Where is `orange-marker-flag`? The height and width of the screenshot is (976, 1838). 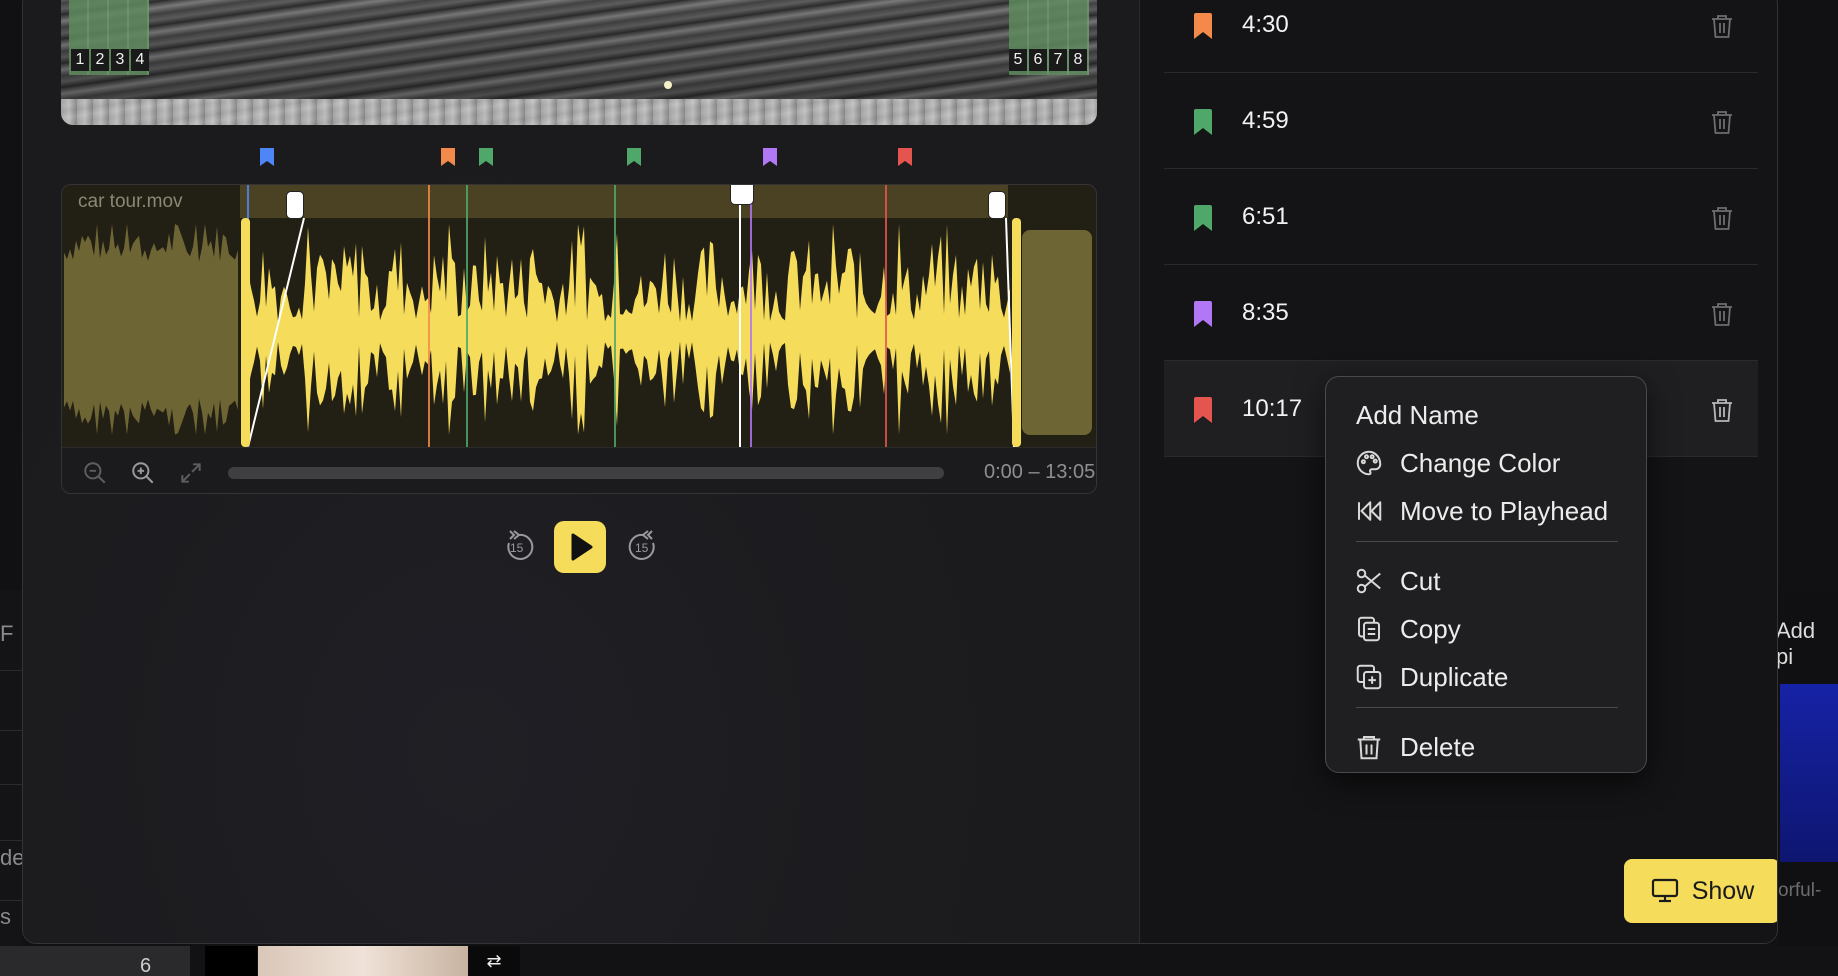 orange-marker-flag is located at coordinates (448, 157).